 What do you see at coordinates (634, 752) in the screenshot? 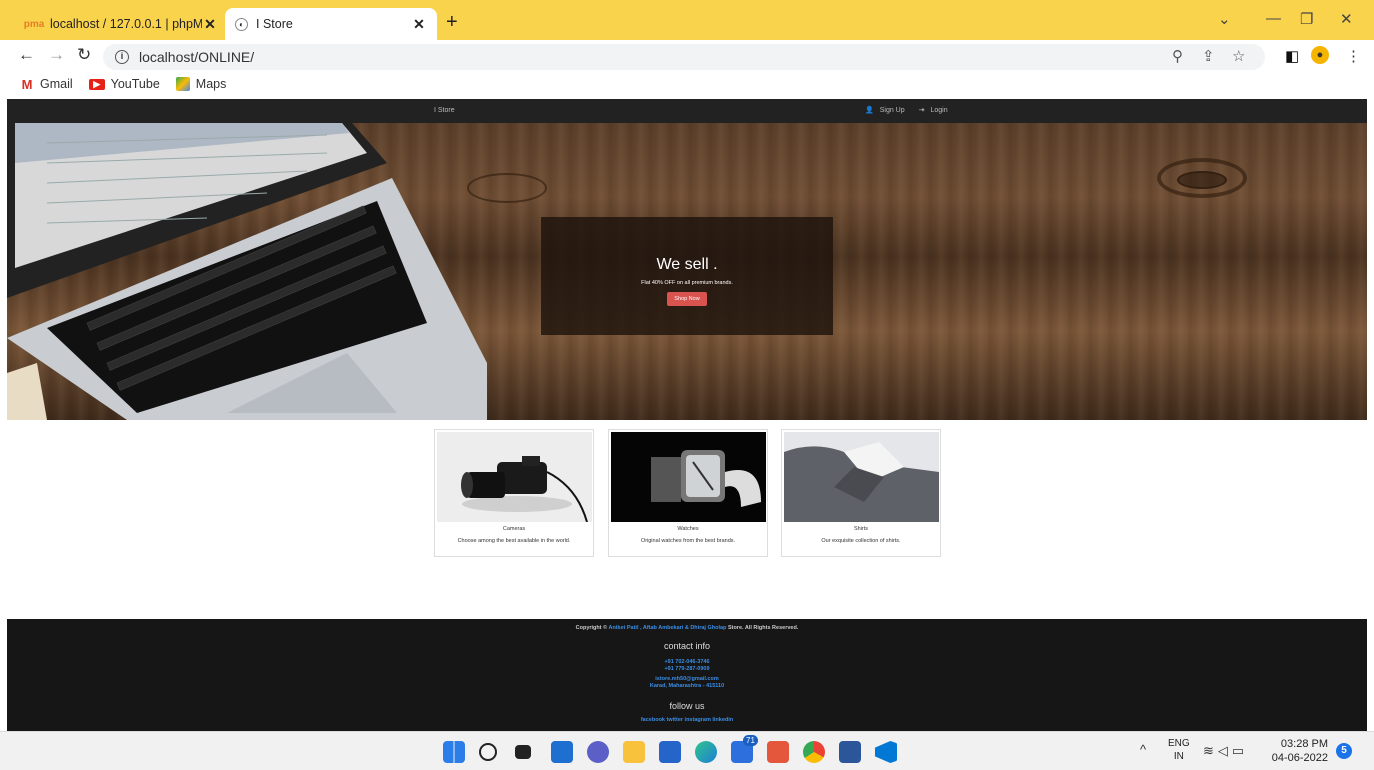
I see `file-explorer-icon` at bounding box center [634, 752].